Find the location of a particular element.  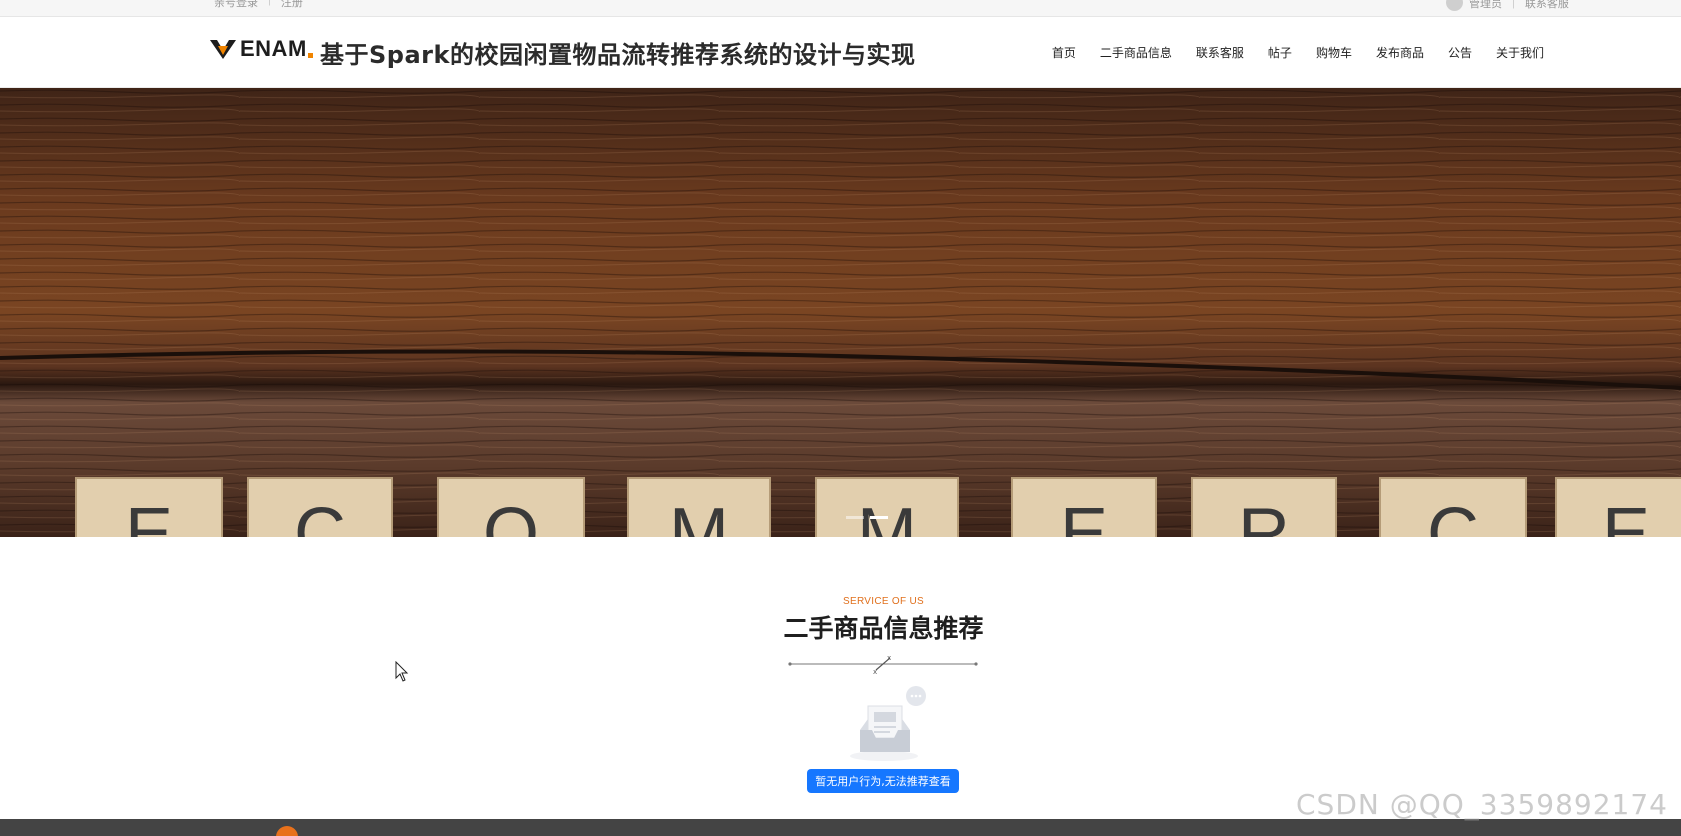

avatar is located at coordinates (1454, 5).